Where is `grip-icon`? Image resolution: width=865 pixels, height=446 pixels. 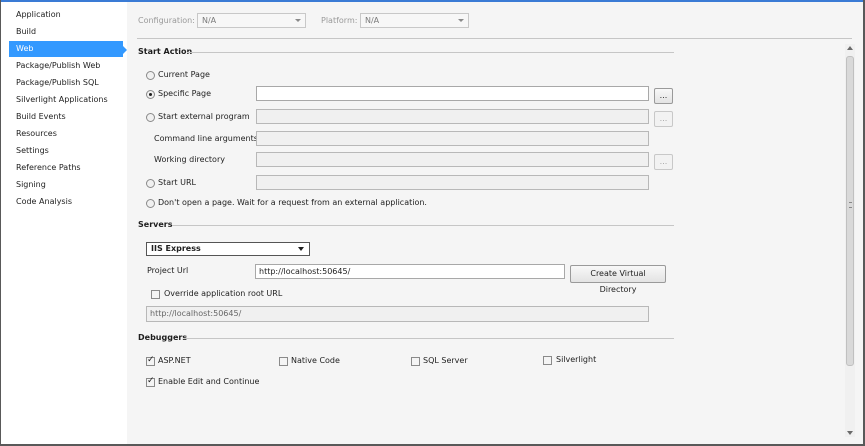
grip-icon is located at coordinates (850, 205).